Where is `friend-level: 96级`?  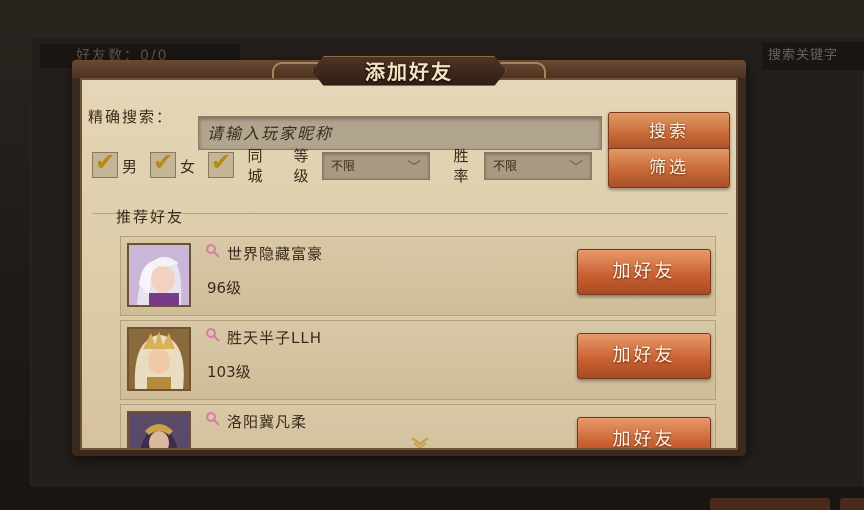 friend-level: 96级 is located at coordinates (224, 288).